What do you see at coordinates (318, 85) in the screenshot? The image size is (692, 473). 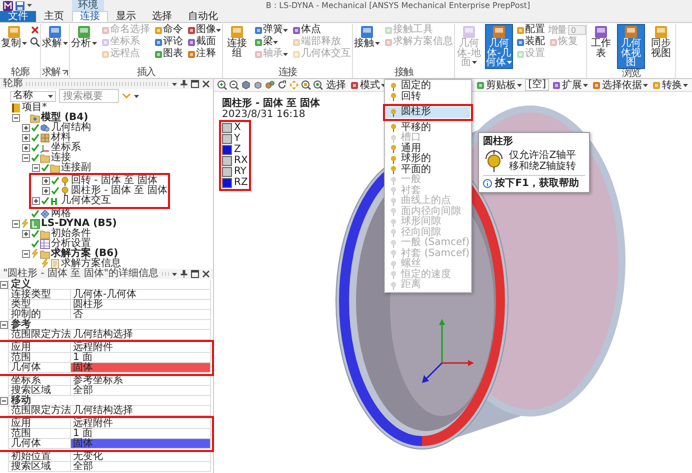 I see `zoom-fit-icon` at bounding box center [318, 85].